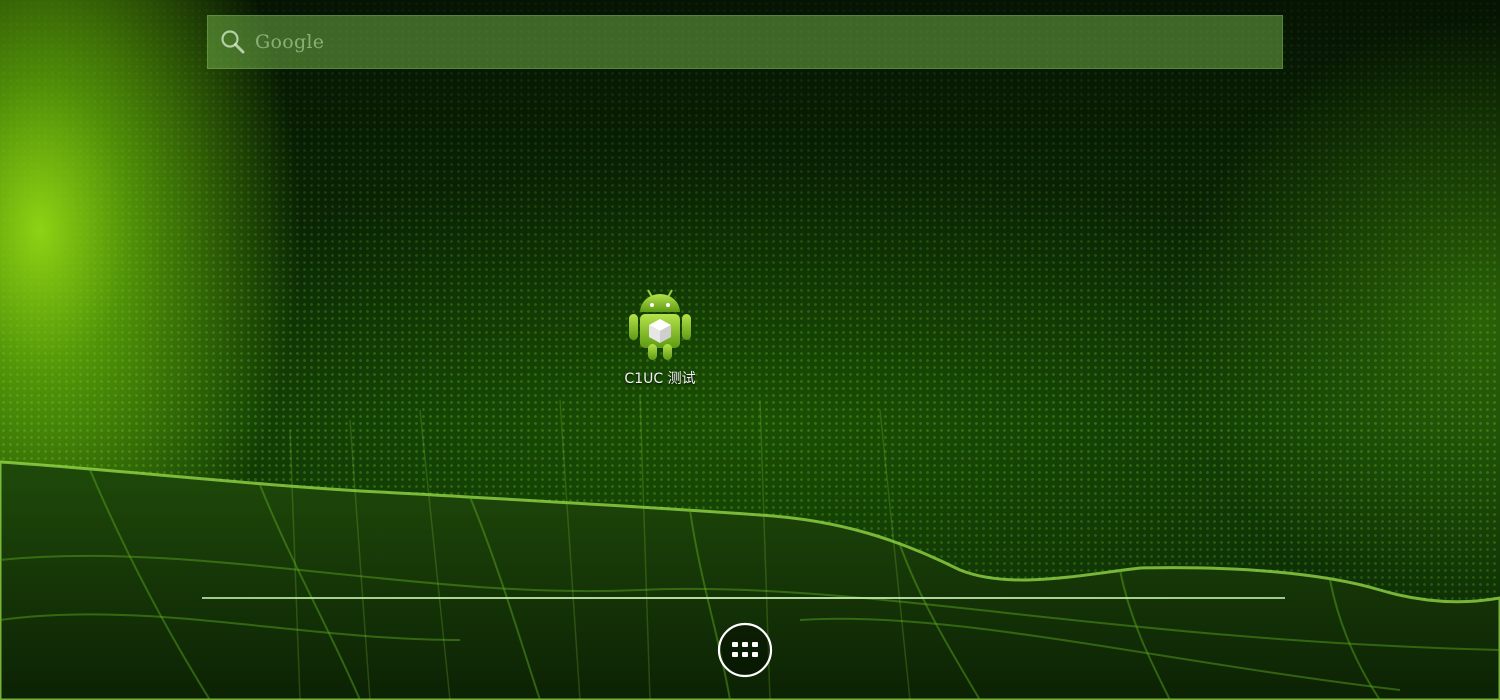 The height and width of the screenshot is (700, 1500). I want to click on dock-divider, so click(743, 598).